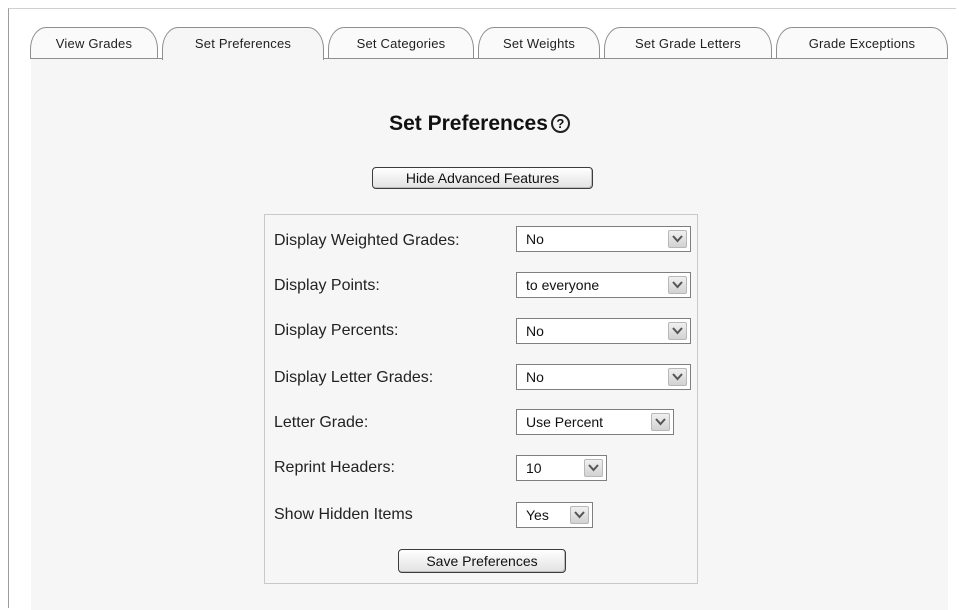 The width and height of the screenshot is (959, 610). Describe the element at coordinates (367, 240) in the screenshot. I see `pref-label-display-weighted-grades: Display Weighted Grades:` at that location.